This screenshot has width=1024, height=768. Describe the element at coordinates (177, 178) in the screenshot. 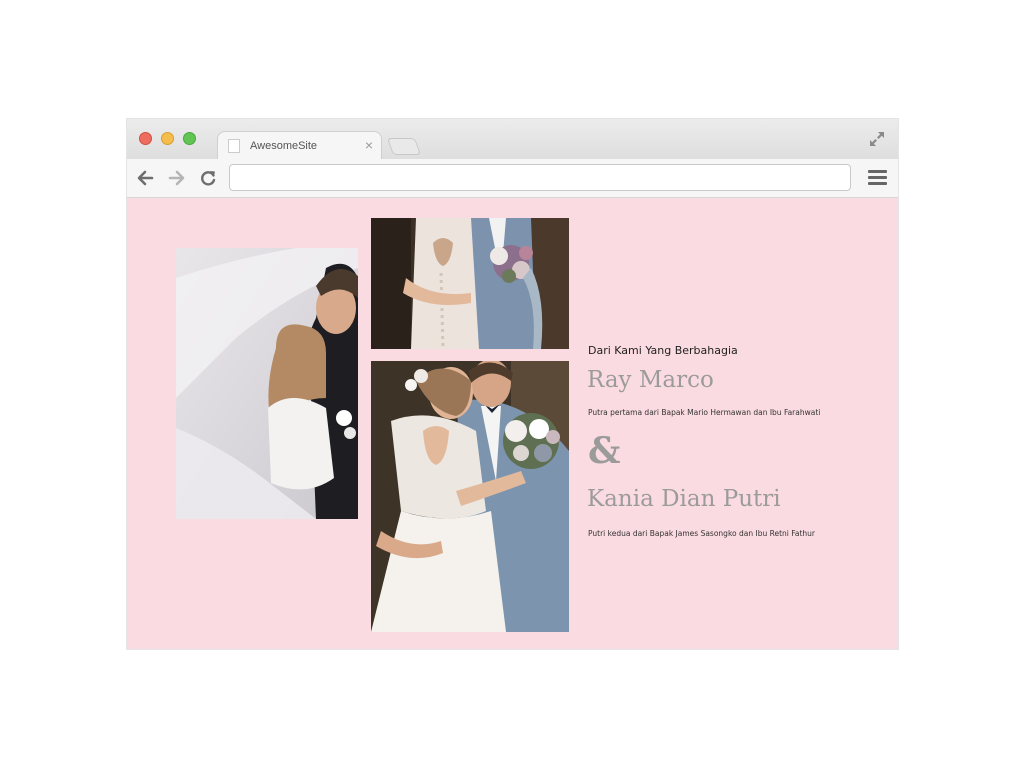

I see `arrow-right-icon` at that location.